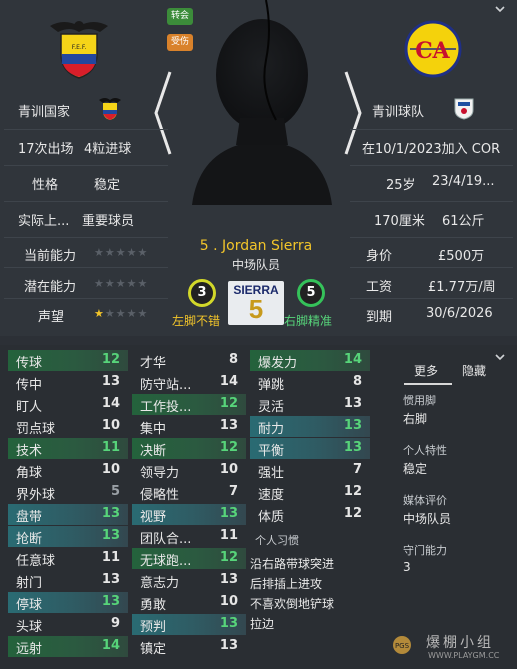 The image size is (517, 669). Describe the element at coordinates (311, 293) in the screenshot. I see `right-foot-rating: 5` at that location.